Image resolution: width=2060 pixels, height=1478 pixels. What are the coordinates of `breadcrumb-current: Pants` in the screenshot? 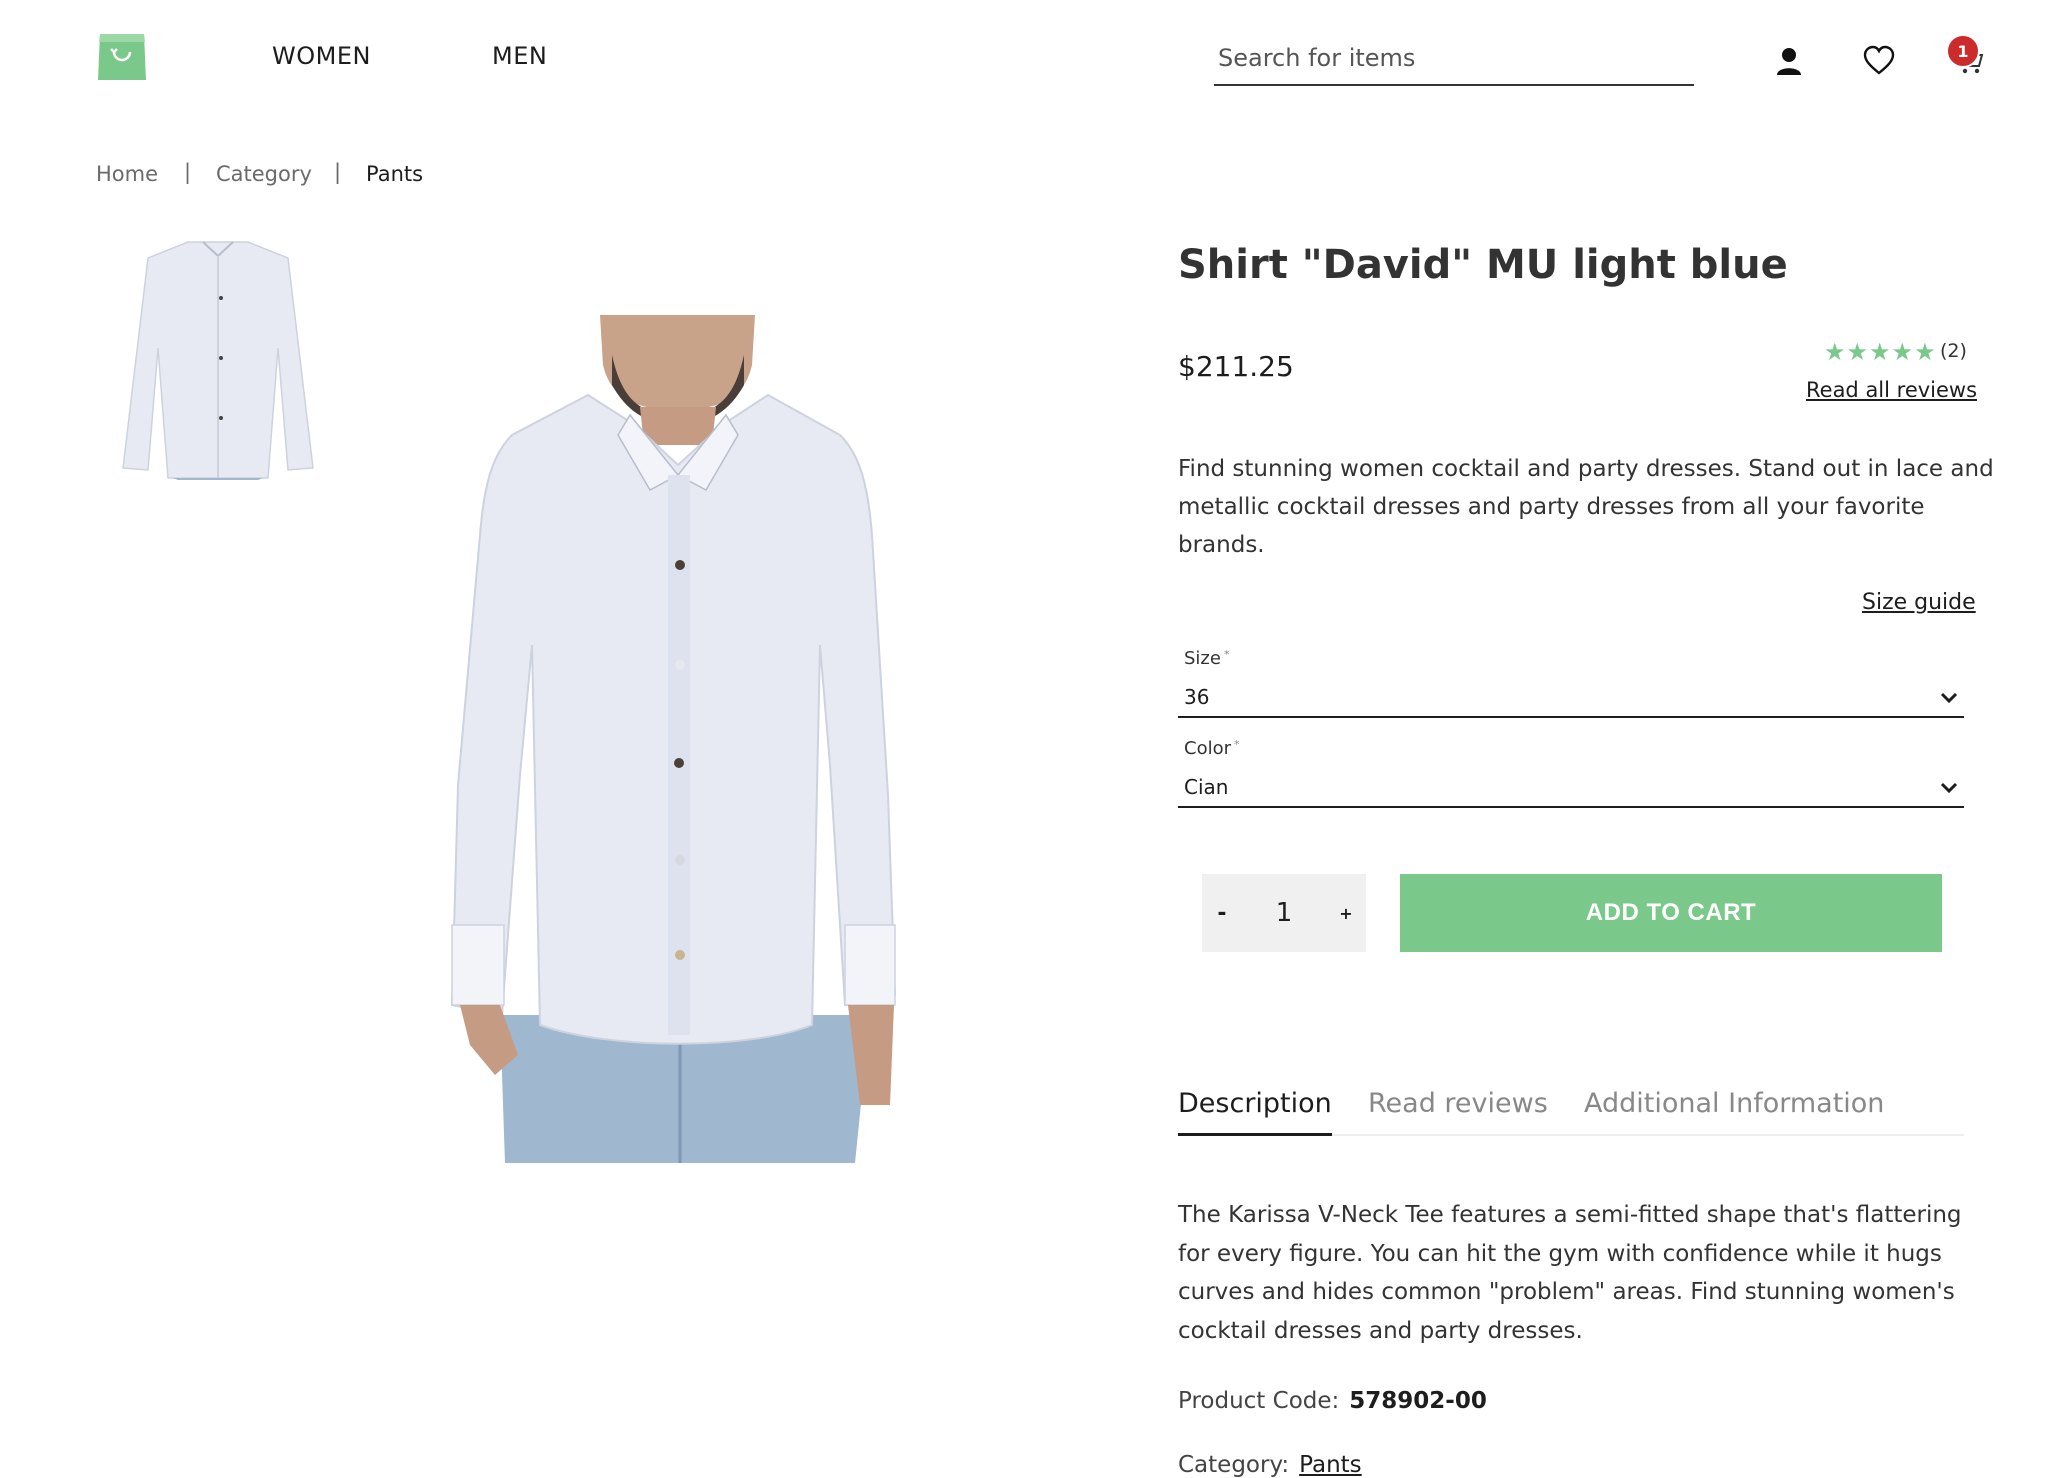 It's located at (395, 174).